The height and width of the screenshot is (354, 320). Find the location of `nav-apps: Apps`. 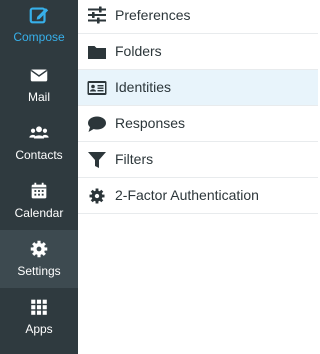

nav-apps: Apps is located at coordinates (39, 325).